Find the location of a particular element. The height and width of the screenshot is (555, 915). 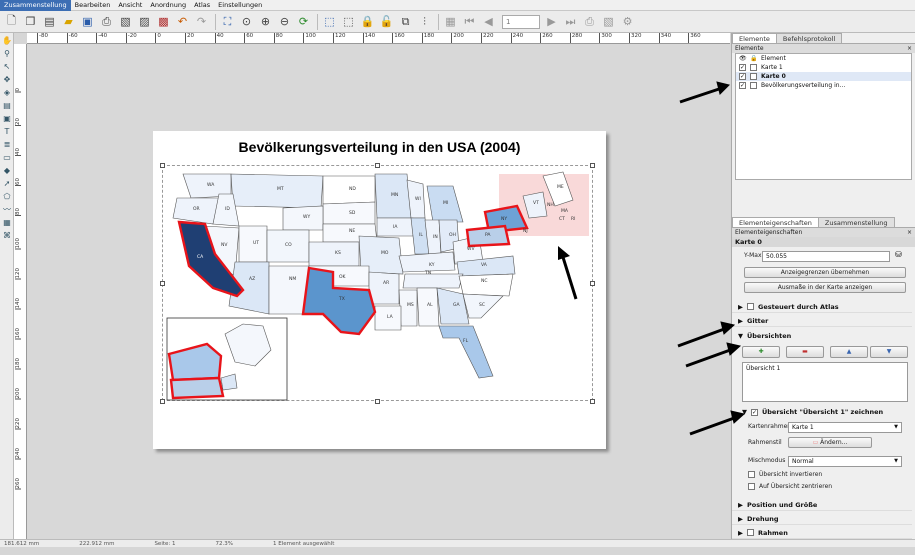

add-map-icon: ▤ is located at coordinates (7, 105).